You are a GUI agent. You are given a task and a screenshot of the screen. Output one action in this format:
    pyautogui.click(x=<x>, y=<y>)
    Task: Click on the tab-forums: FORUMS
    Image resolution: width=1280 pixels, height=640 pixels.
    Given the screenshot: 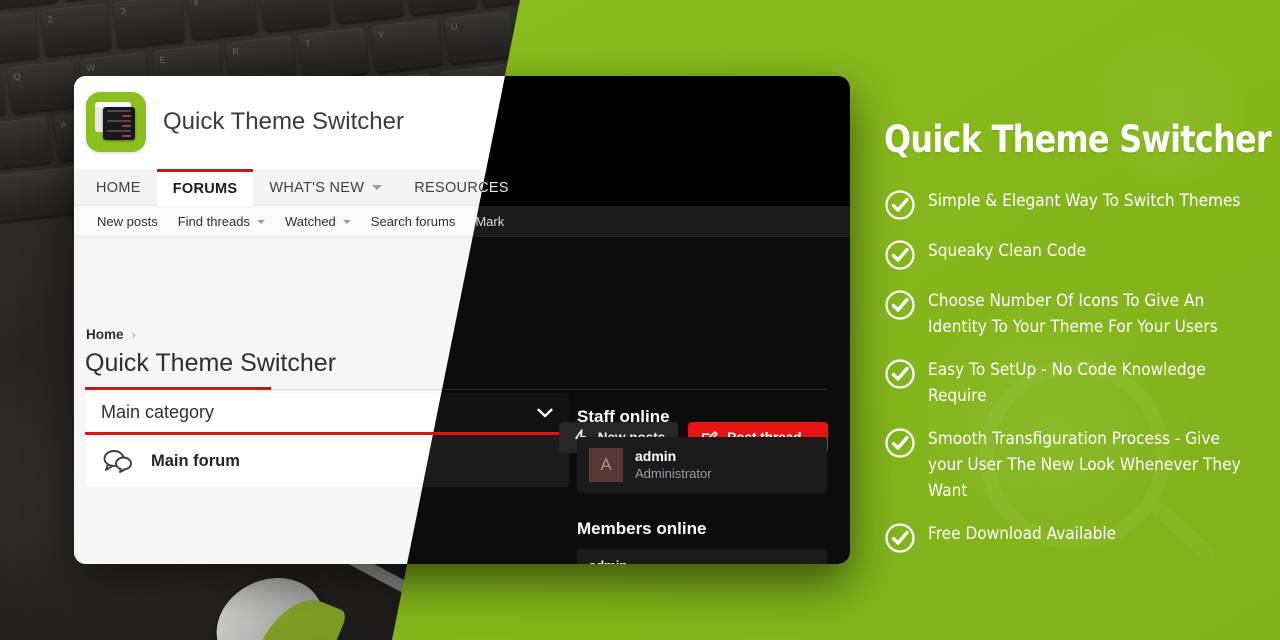 What is the action you would take?
    pyautogui.click(x=205, y=187)
    